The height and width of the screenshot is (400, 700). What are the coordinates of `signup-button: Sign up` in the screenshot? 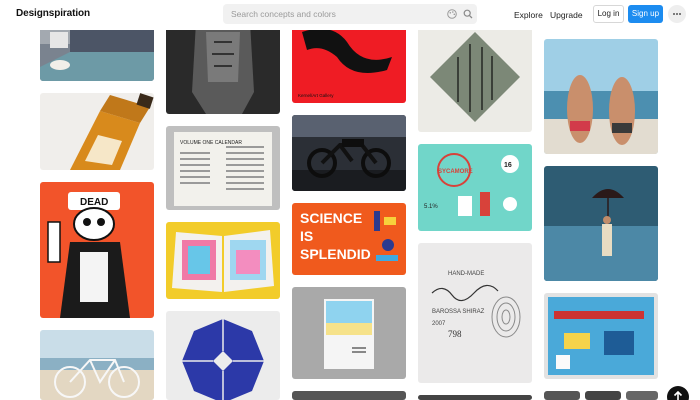 It's located at (645, 14).